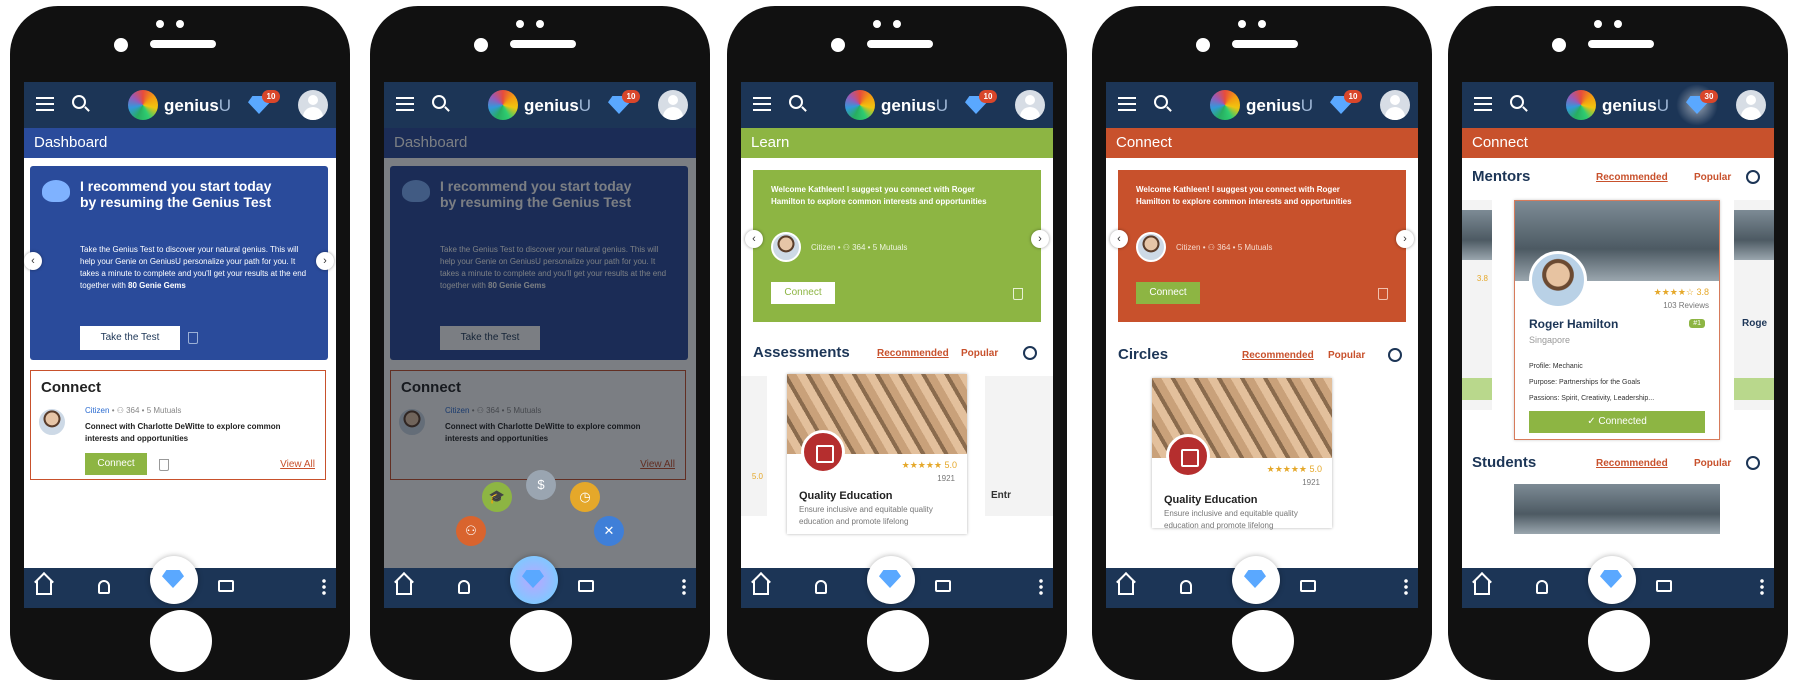 This screenshot has height=686, width=1795. I want to click on learn-menu-icon: 🎓, so click(497, 497).